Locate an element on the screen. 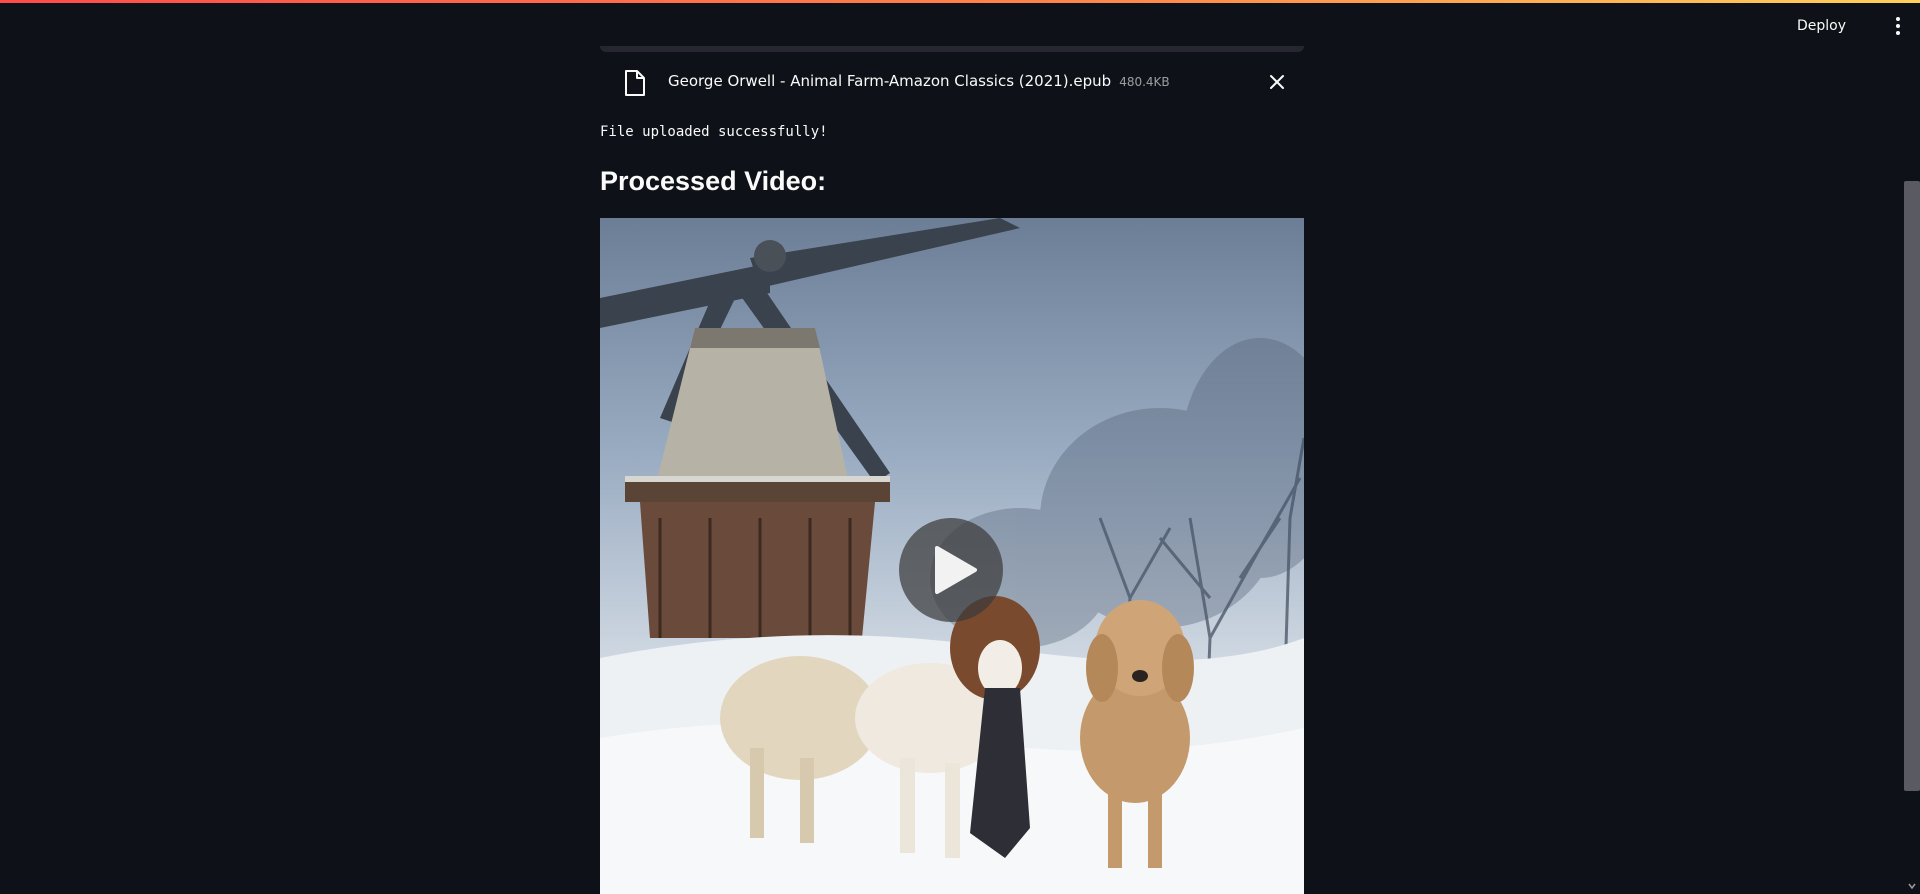 Image resolution: width=1920 pixels, height=894 pixels. file-uploader-dropzone is located at coordinates (952, 49).